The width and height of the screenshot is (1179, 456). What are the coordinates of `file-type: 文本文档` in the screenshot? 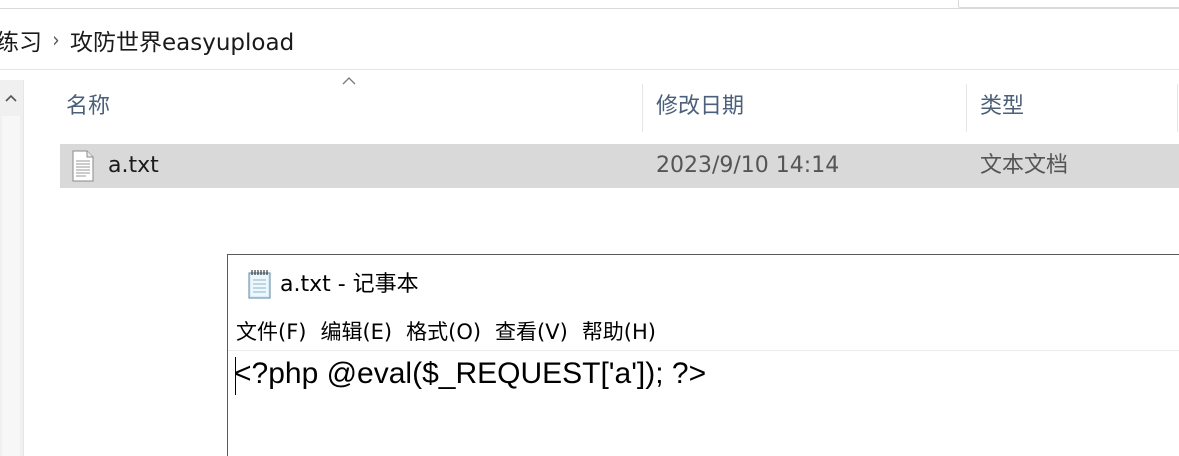 It's located at (1024, 165).